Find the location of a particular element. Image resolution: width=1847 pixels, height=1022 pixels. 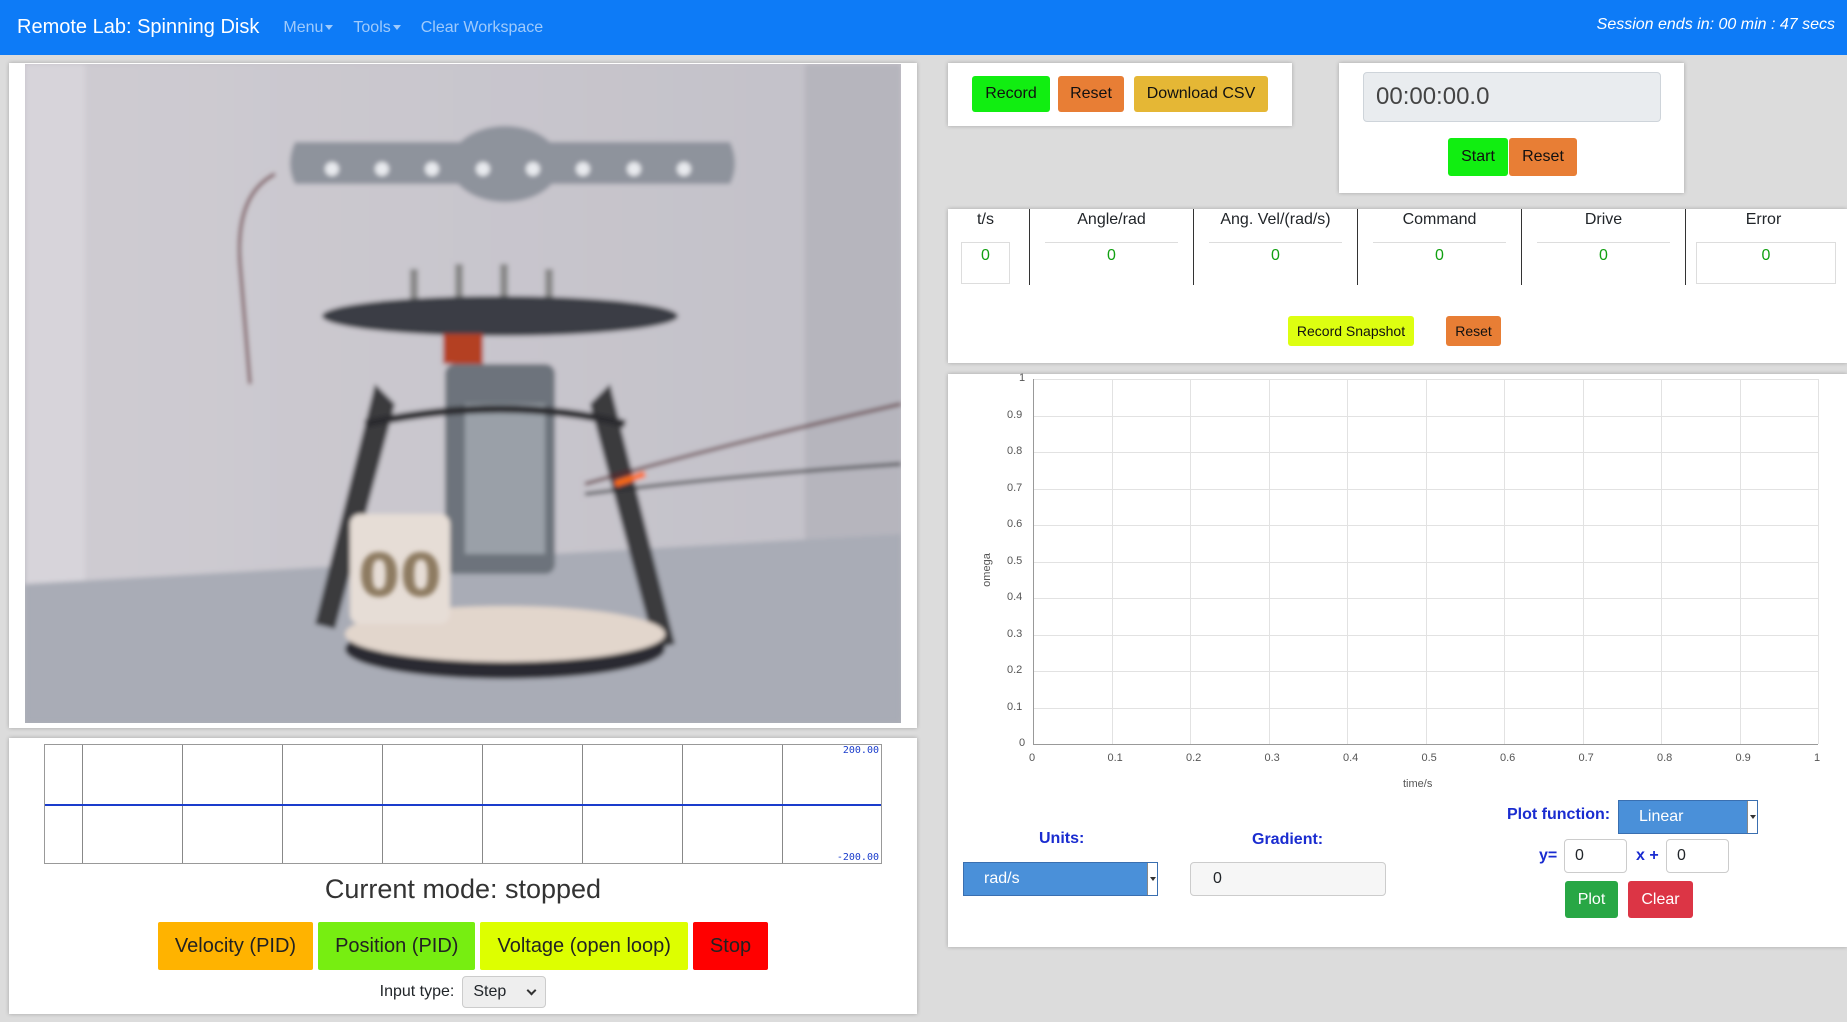

y-tick-label: 0.8 is located at coordinates (1015, 451).